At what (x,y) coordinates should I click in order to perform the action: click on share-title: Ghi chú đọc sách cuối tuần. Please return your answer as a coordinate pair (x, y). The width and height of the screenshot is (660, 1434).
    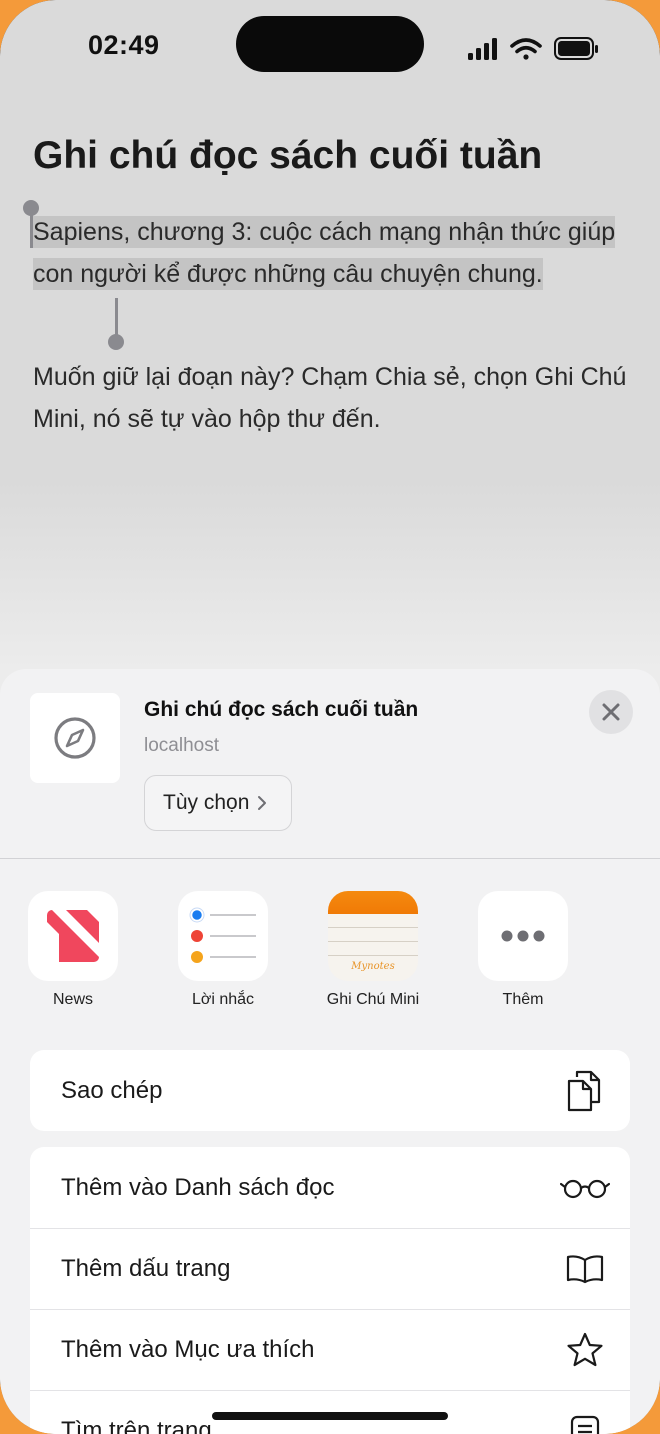
    Looking at the image, I should click on (281, 709).